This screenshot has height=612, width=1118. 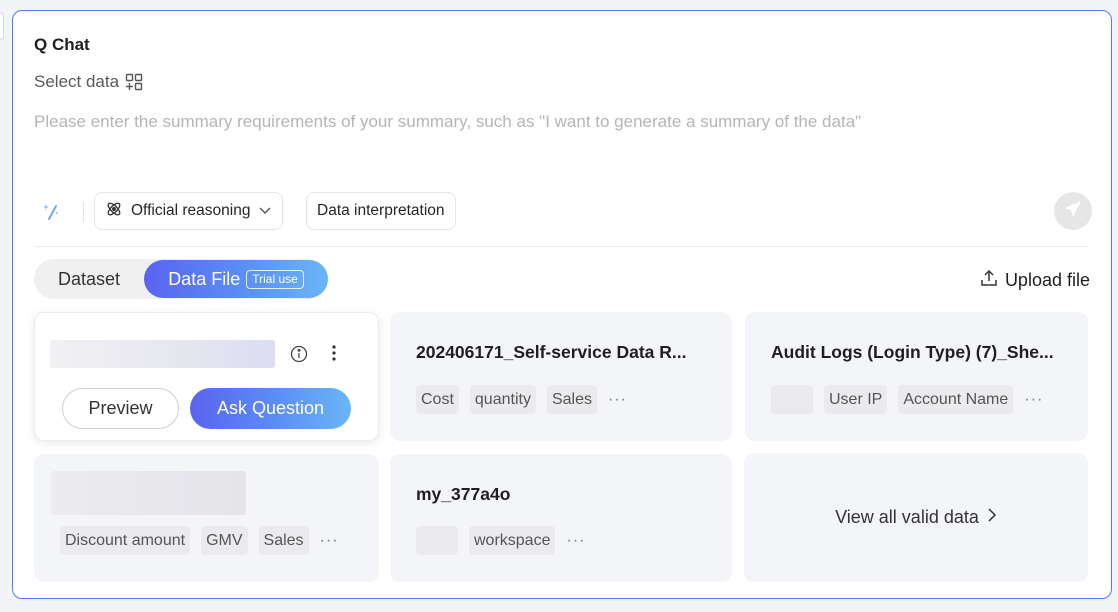 I want to click on field-tags: workspace ···, so click(x=500, y=540).